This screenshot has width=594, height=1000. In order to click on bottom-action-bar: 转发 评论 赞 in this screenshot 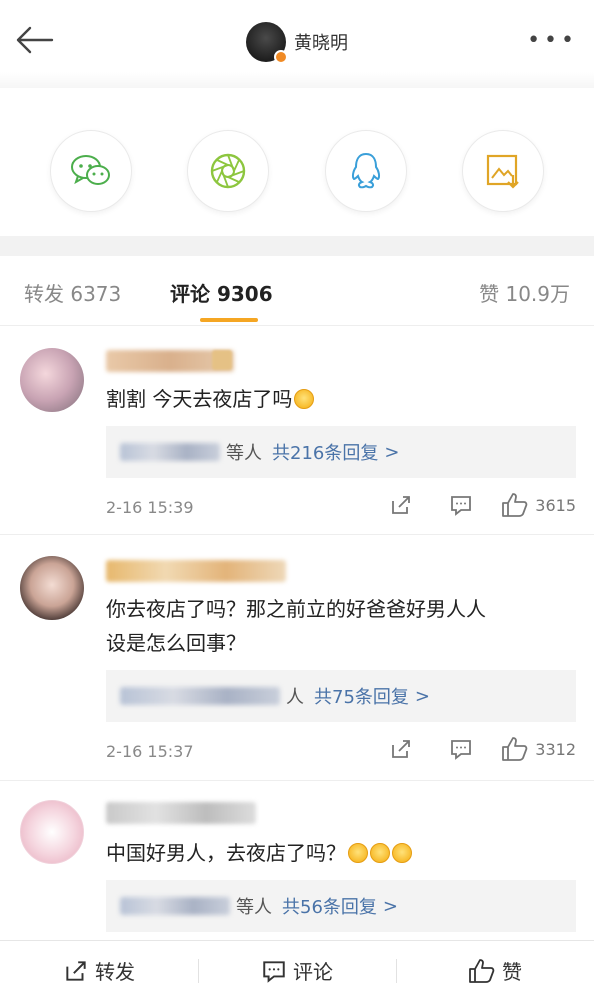, I will do `click(297, 970)`.